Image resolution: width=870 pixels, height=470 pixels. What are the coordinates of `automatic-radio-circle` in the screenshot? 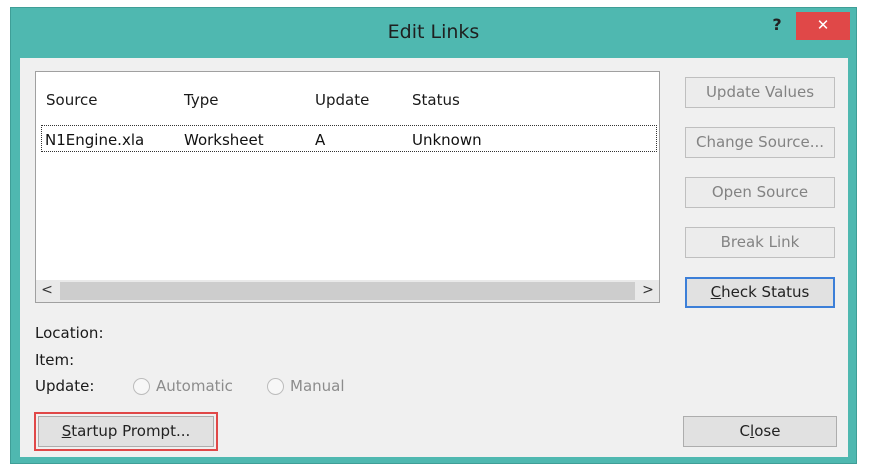 It's located at (141, 386).